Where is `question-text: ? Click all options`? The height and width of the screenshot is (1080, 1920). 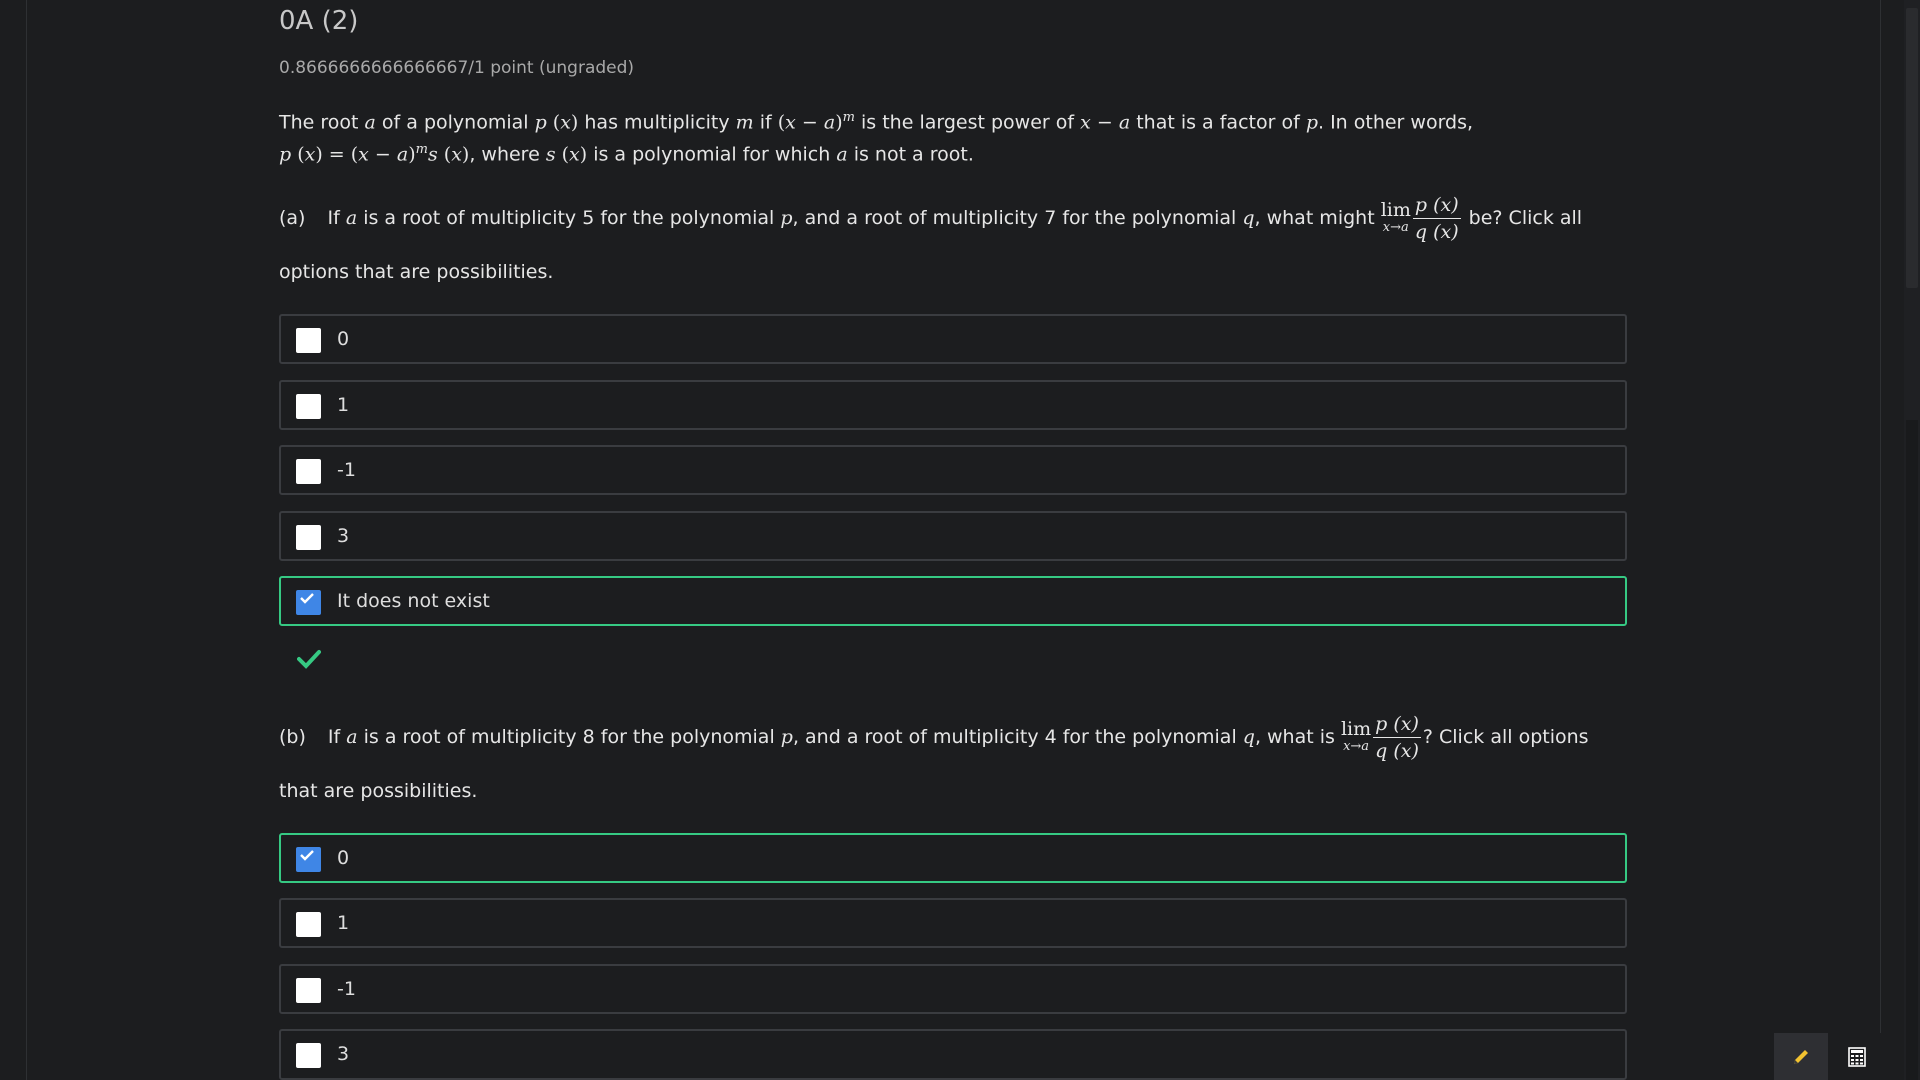
question-text: ? Click all options is located at coordinates (1505, 737).